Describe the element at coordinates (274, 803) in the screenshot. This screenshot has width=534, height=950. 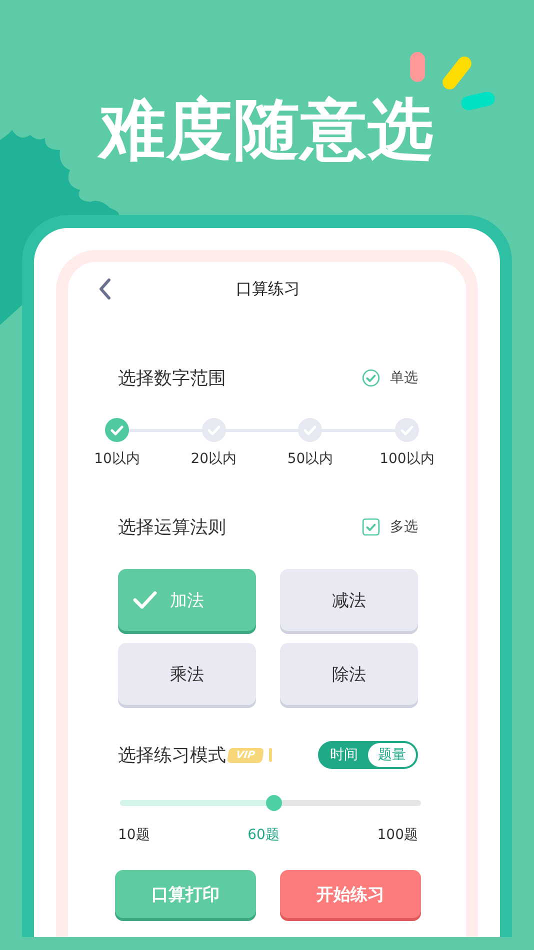
I see `slider-thumb` at that location.